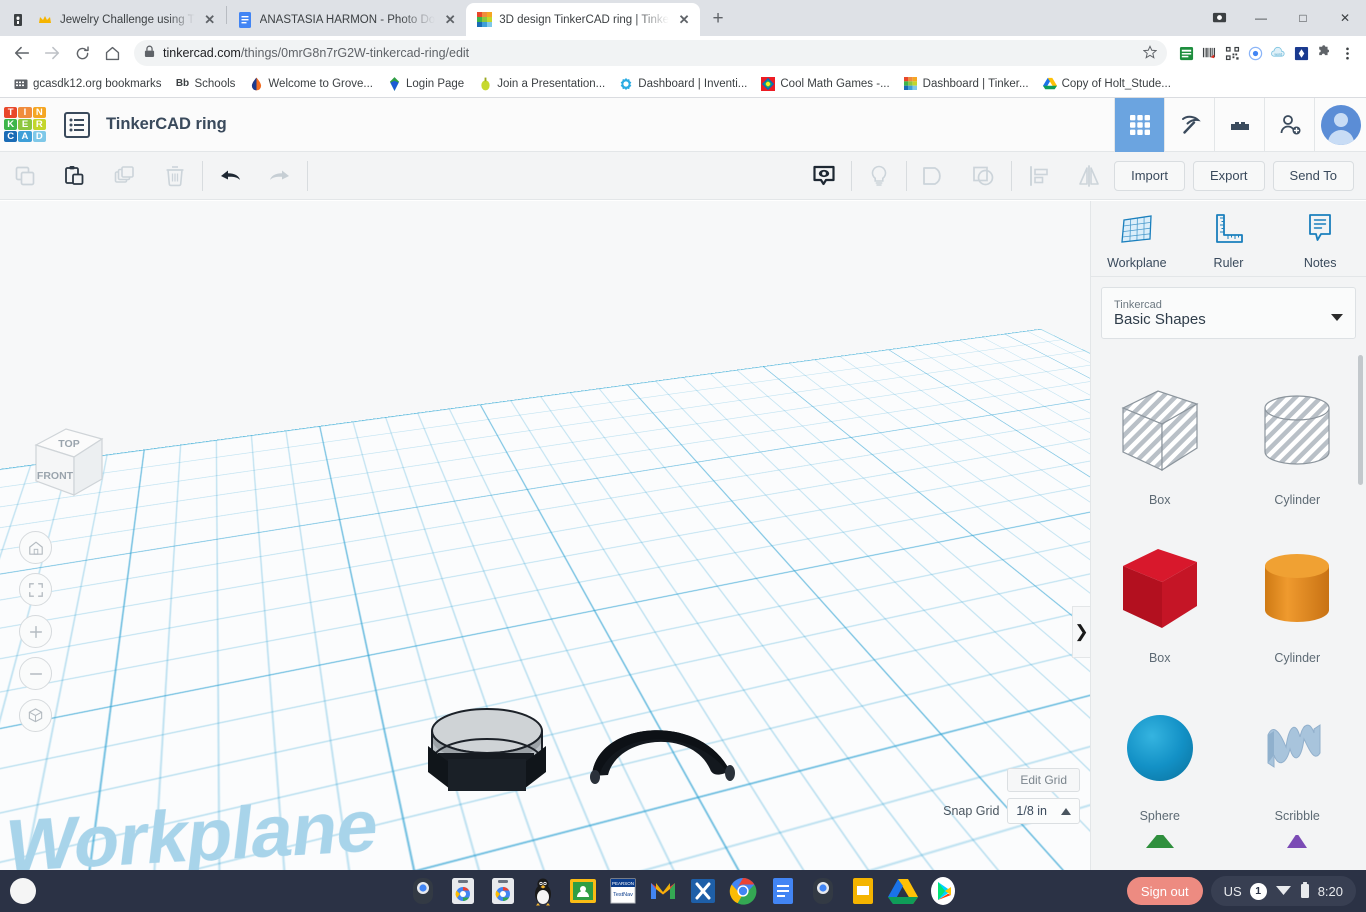 The height and width of the screenshot is (912, 1366). I want to click on ungroup-icon, so click(984, 176).